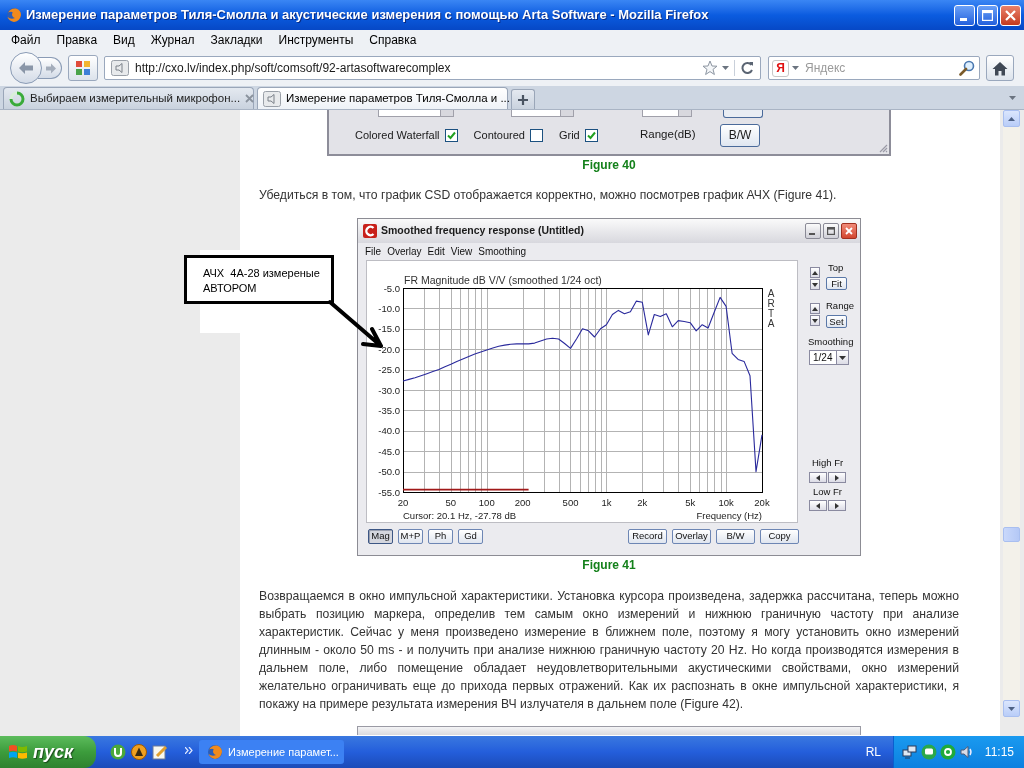  What do you see at coordinates (26, 40) in the screenshot?
I see `menu-item: Файл` at bounding box center [26, 40].